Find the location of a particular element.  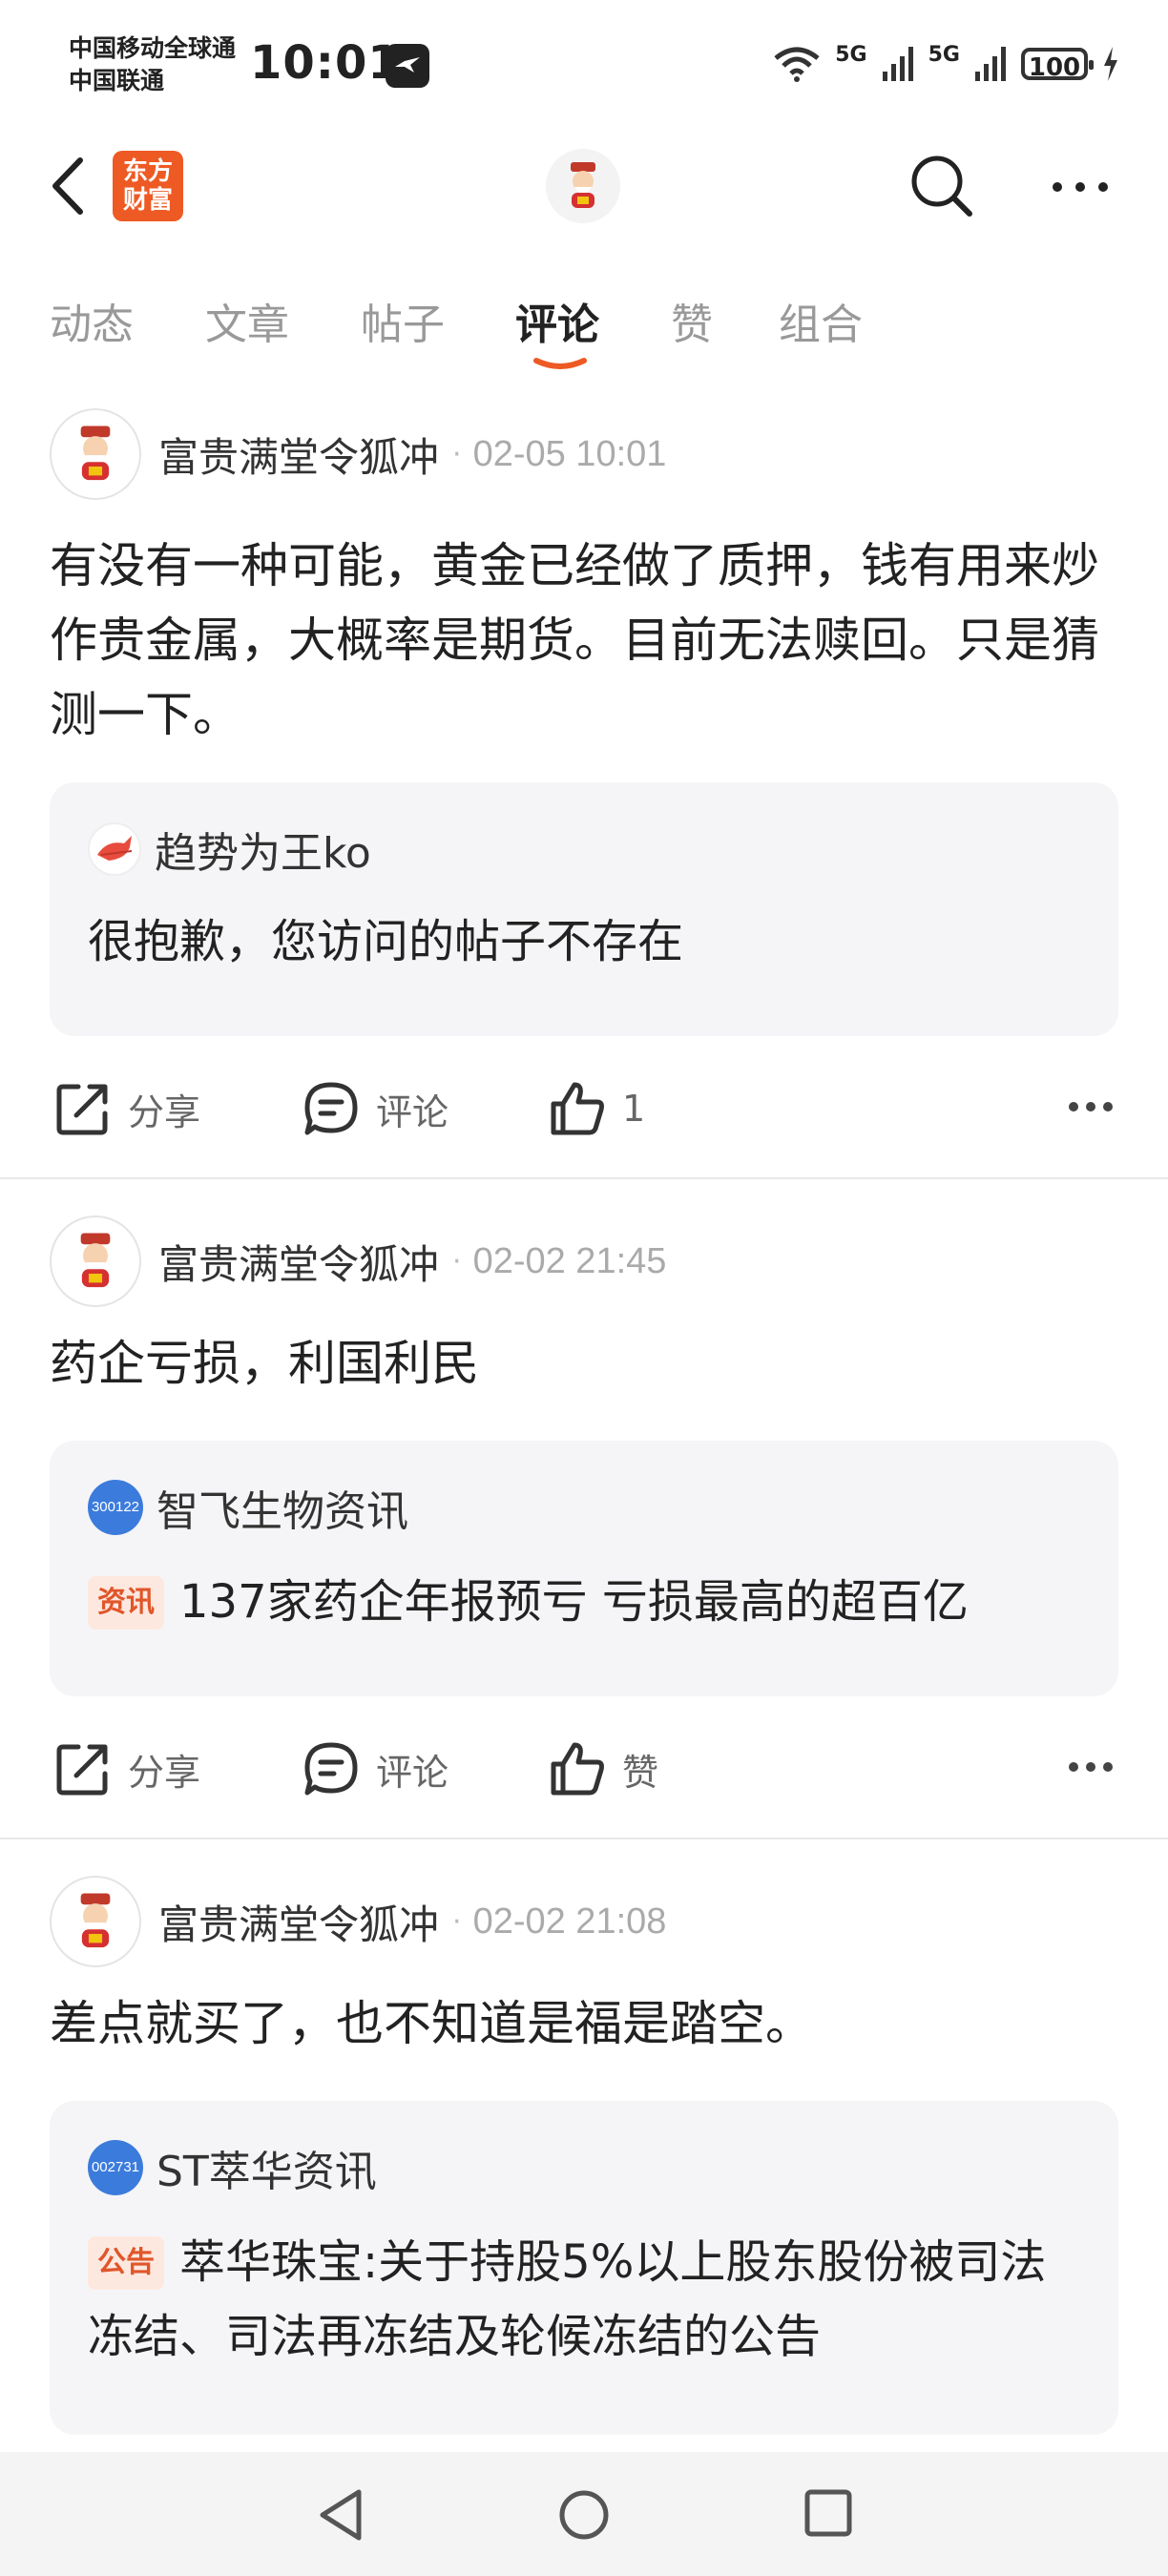

network-type-1: 5G is located at coordinates (851, 54).